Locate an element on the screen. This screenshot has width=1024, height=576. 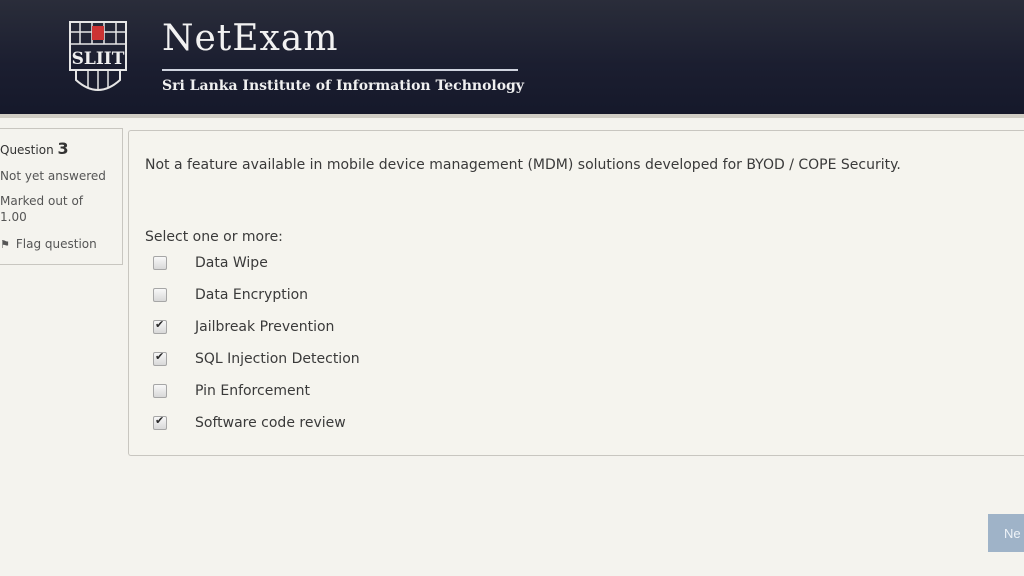
flag-question-link: ⚑ Flag question is located at coordinates (48, 244).